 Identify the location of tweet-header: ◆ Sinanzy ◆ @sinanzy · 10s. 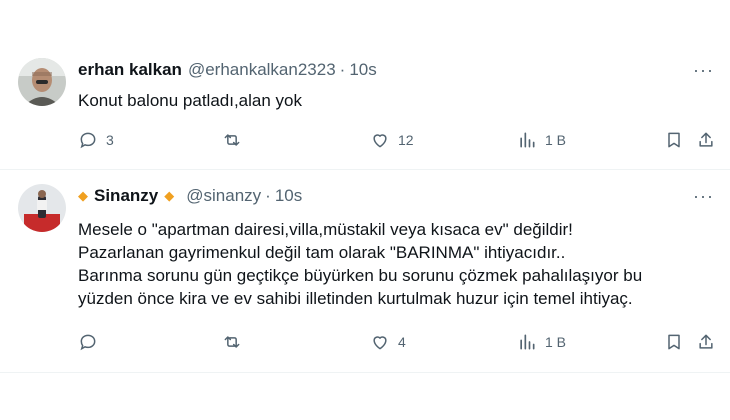
(190, 196).